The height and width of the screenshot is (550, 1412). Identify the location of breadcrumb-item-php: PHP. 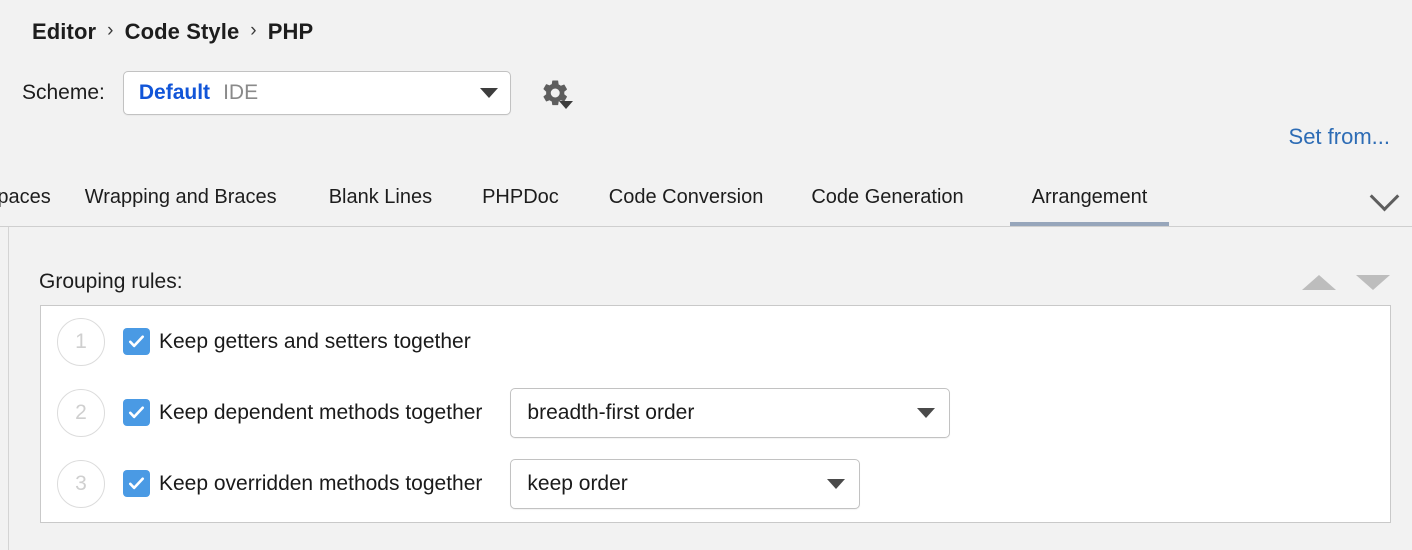
(290, 31).